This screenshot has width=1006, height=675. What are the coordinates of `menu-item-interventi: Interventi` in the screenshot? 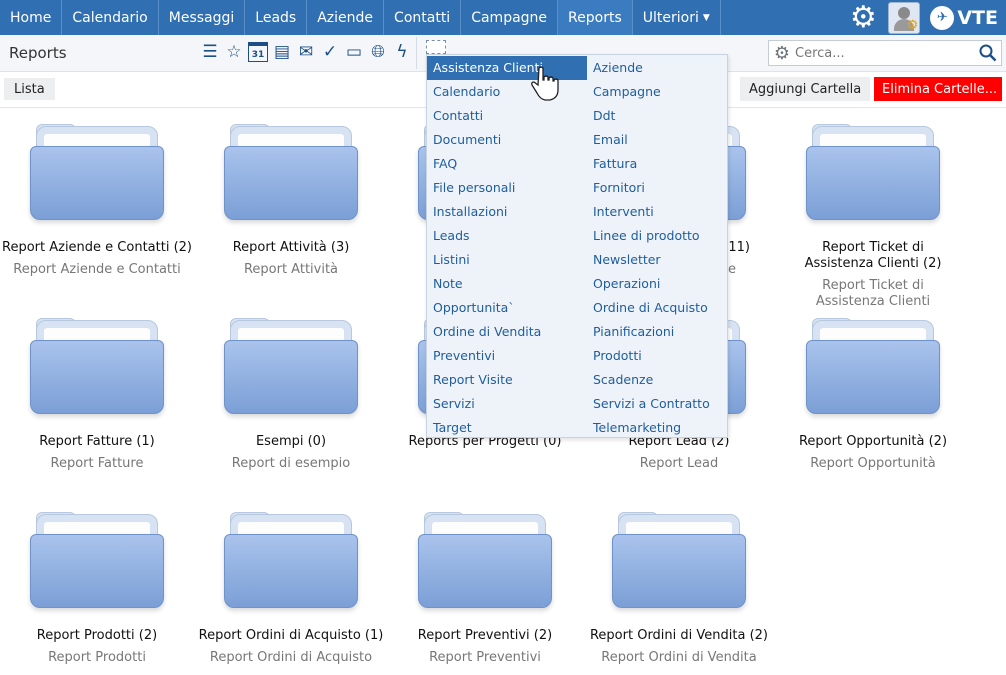 It's located at (667, 212).